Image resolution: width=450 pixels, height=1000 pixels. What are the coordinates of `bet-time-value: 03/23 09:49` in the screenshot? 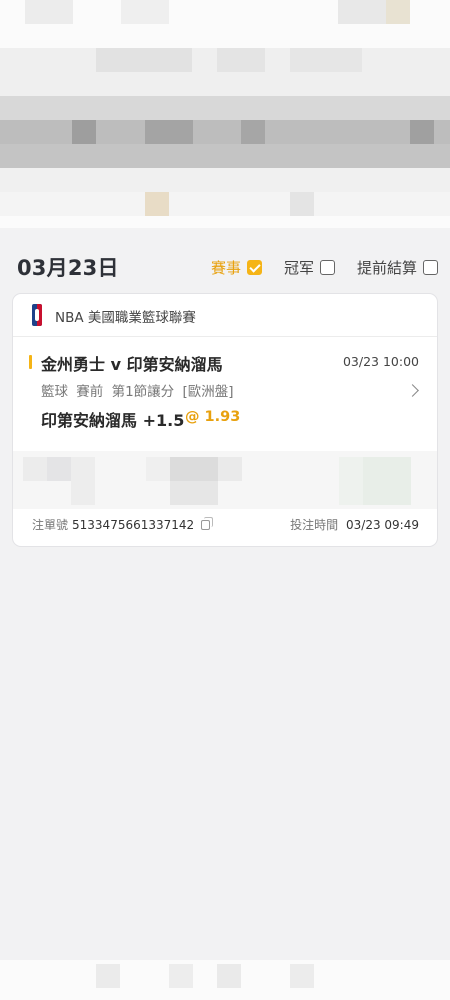 It's located at (382, 525).